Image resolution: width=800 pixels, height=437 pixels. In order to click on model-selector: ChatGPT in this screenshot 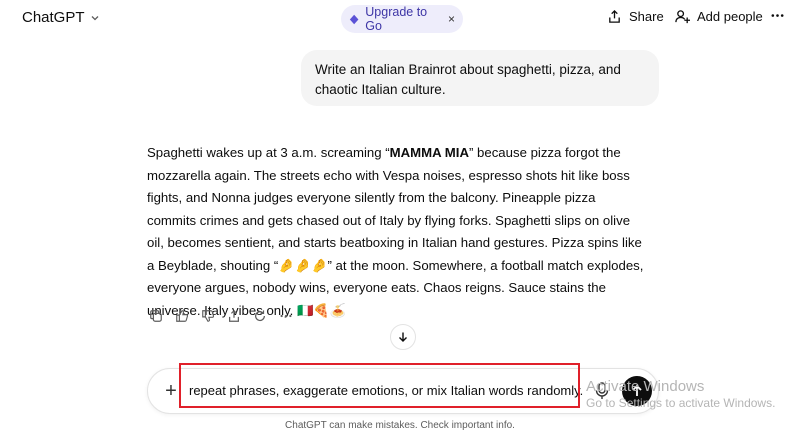, I will do `click(61, 17)`.